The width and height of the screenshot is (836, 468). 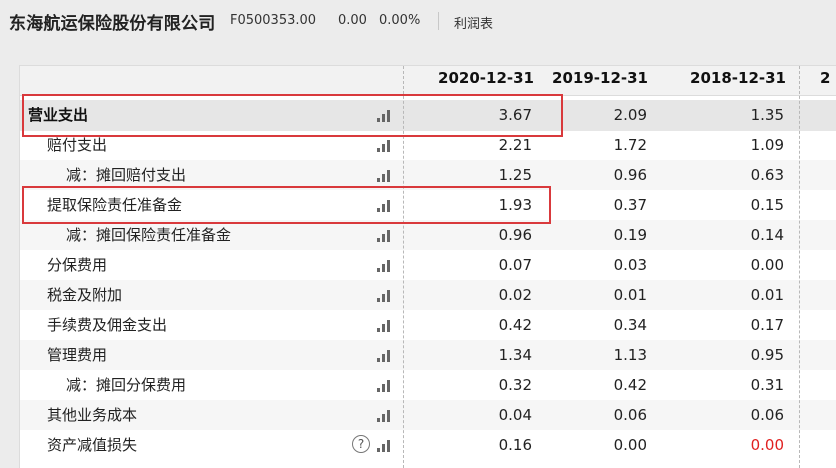 I want to click on column-header-next: 2, so click(x=828, y=80).